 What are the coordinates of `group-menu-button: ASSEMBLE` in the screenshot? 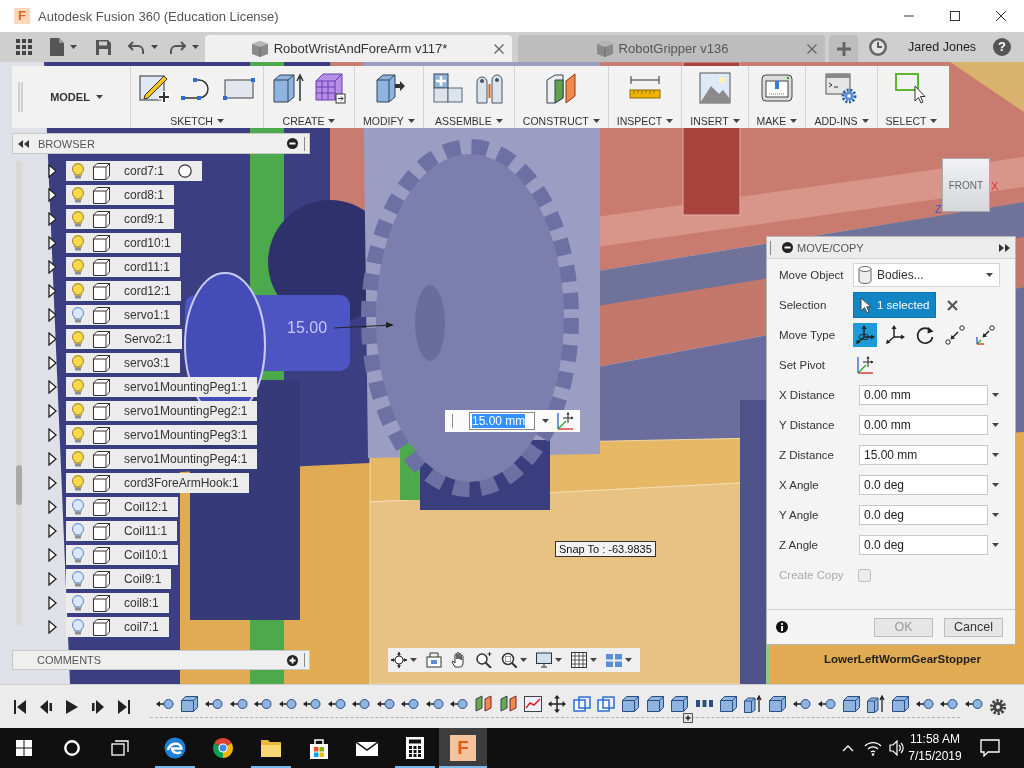 It's located at (469, 121).